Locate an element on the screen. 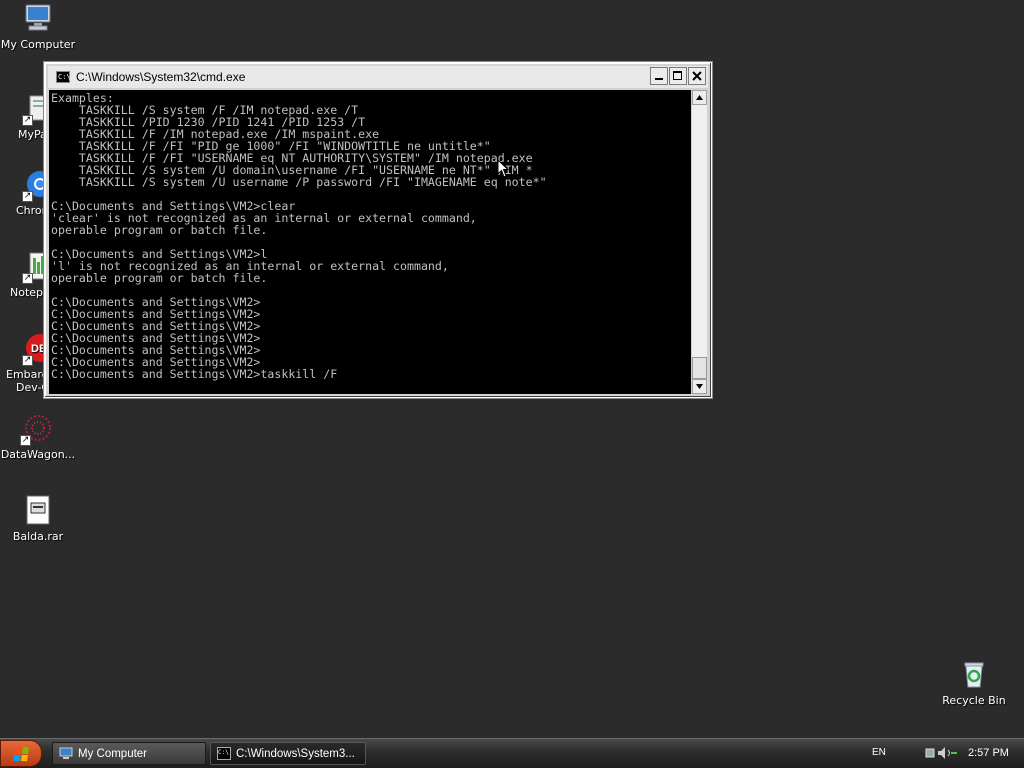  close-icon is located at coordinates (697, 76).